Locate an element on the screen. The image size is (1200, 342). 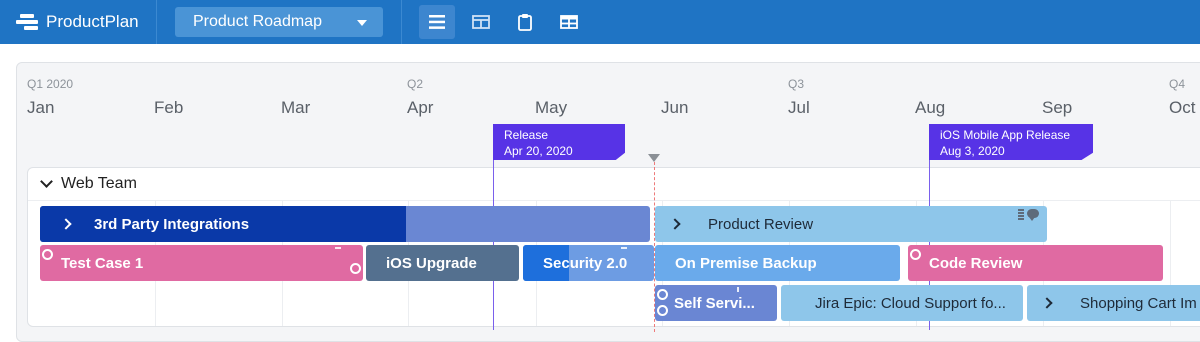
month-label: Jun is located at coordinates (675, 107).